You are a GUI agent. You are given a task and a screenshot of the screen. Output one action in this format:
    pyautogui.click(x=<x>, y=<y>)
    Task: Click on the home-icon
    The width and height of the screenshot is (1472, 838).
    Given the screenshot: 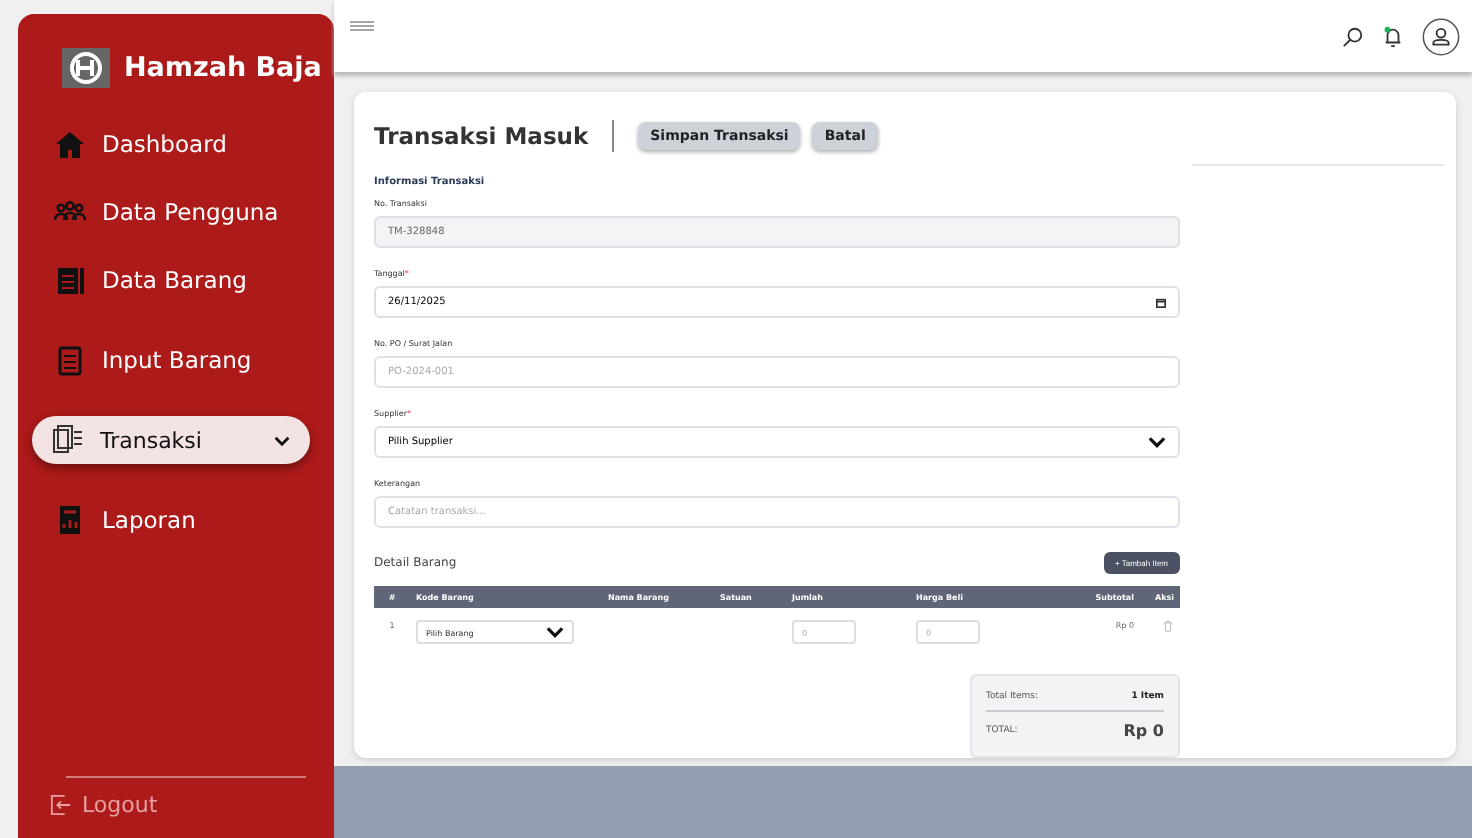 What is the action you would take?
    pyautogui.click(x=70, y=144)
    